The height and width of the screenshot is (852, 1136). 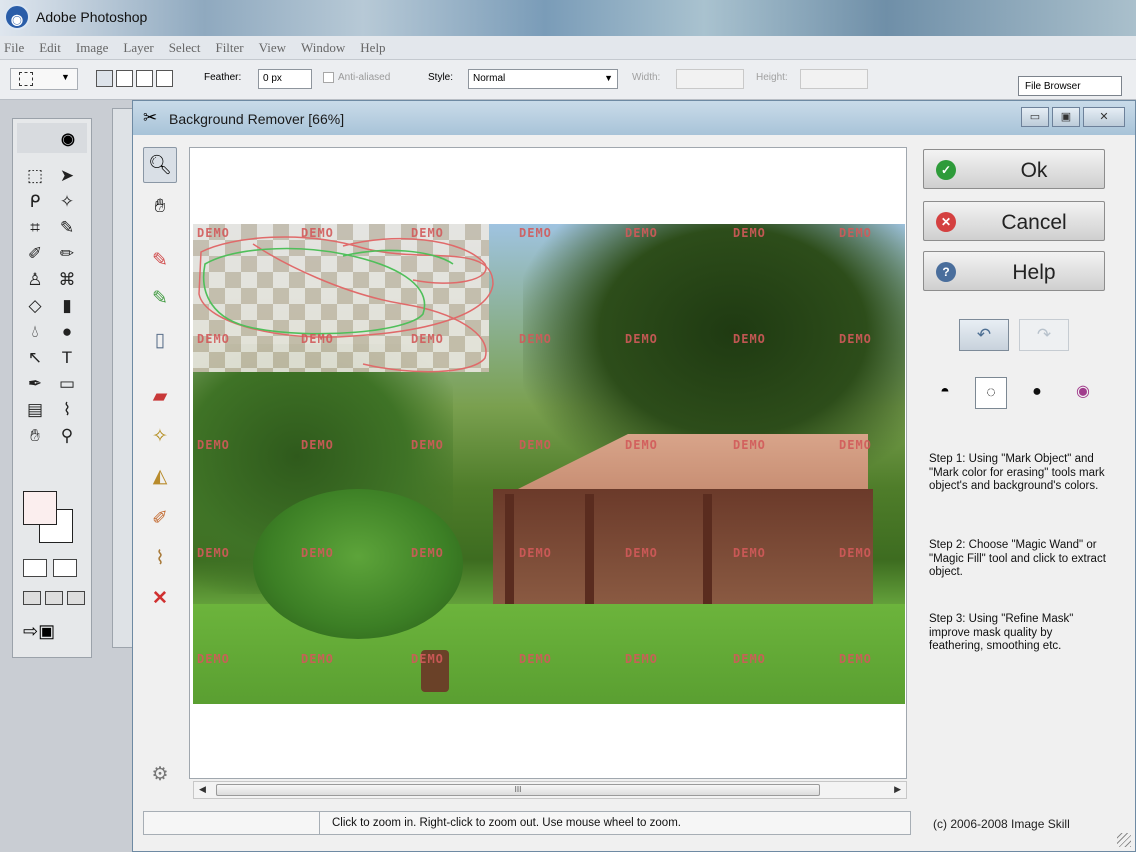 I want to click on magic-fill-icon: ◭, so click(x=160, y=477).